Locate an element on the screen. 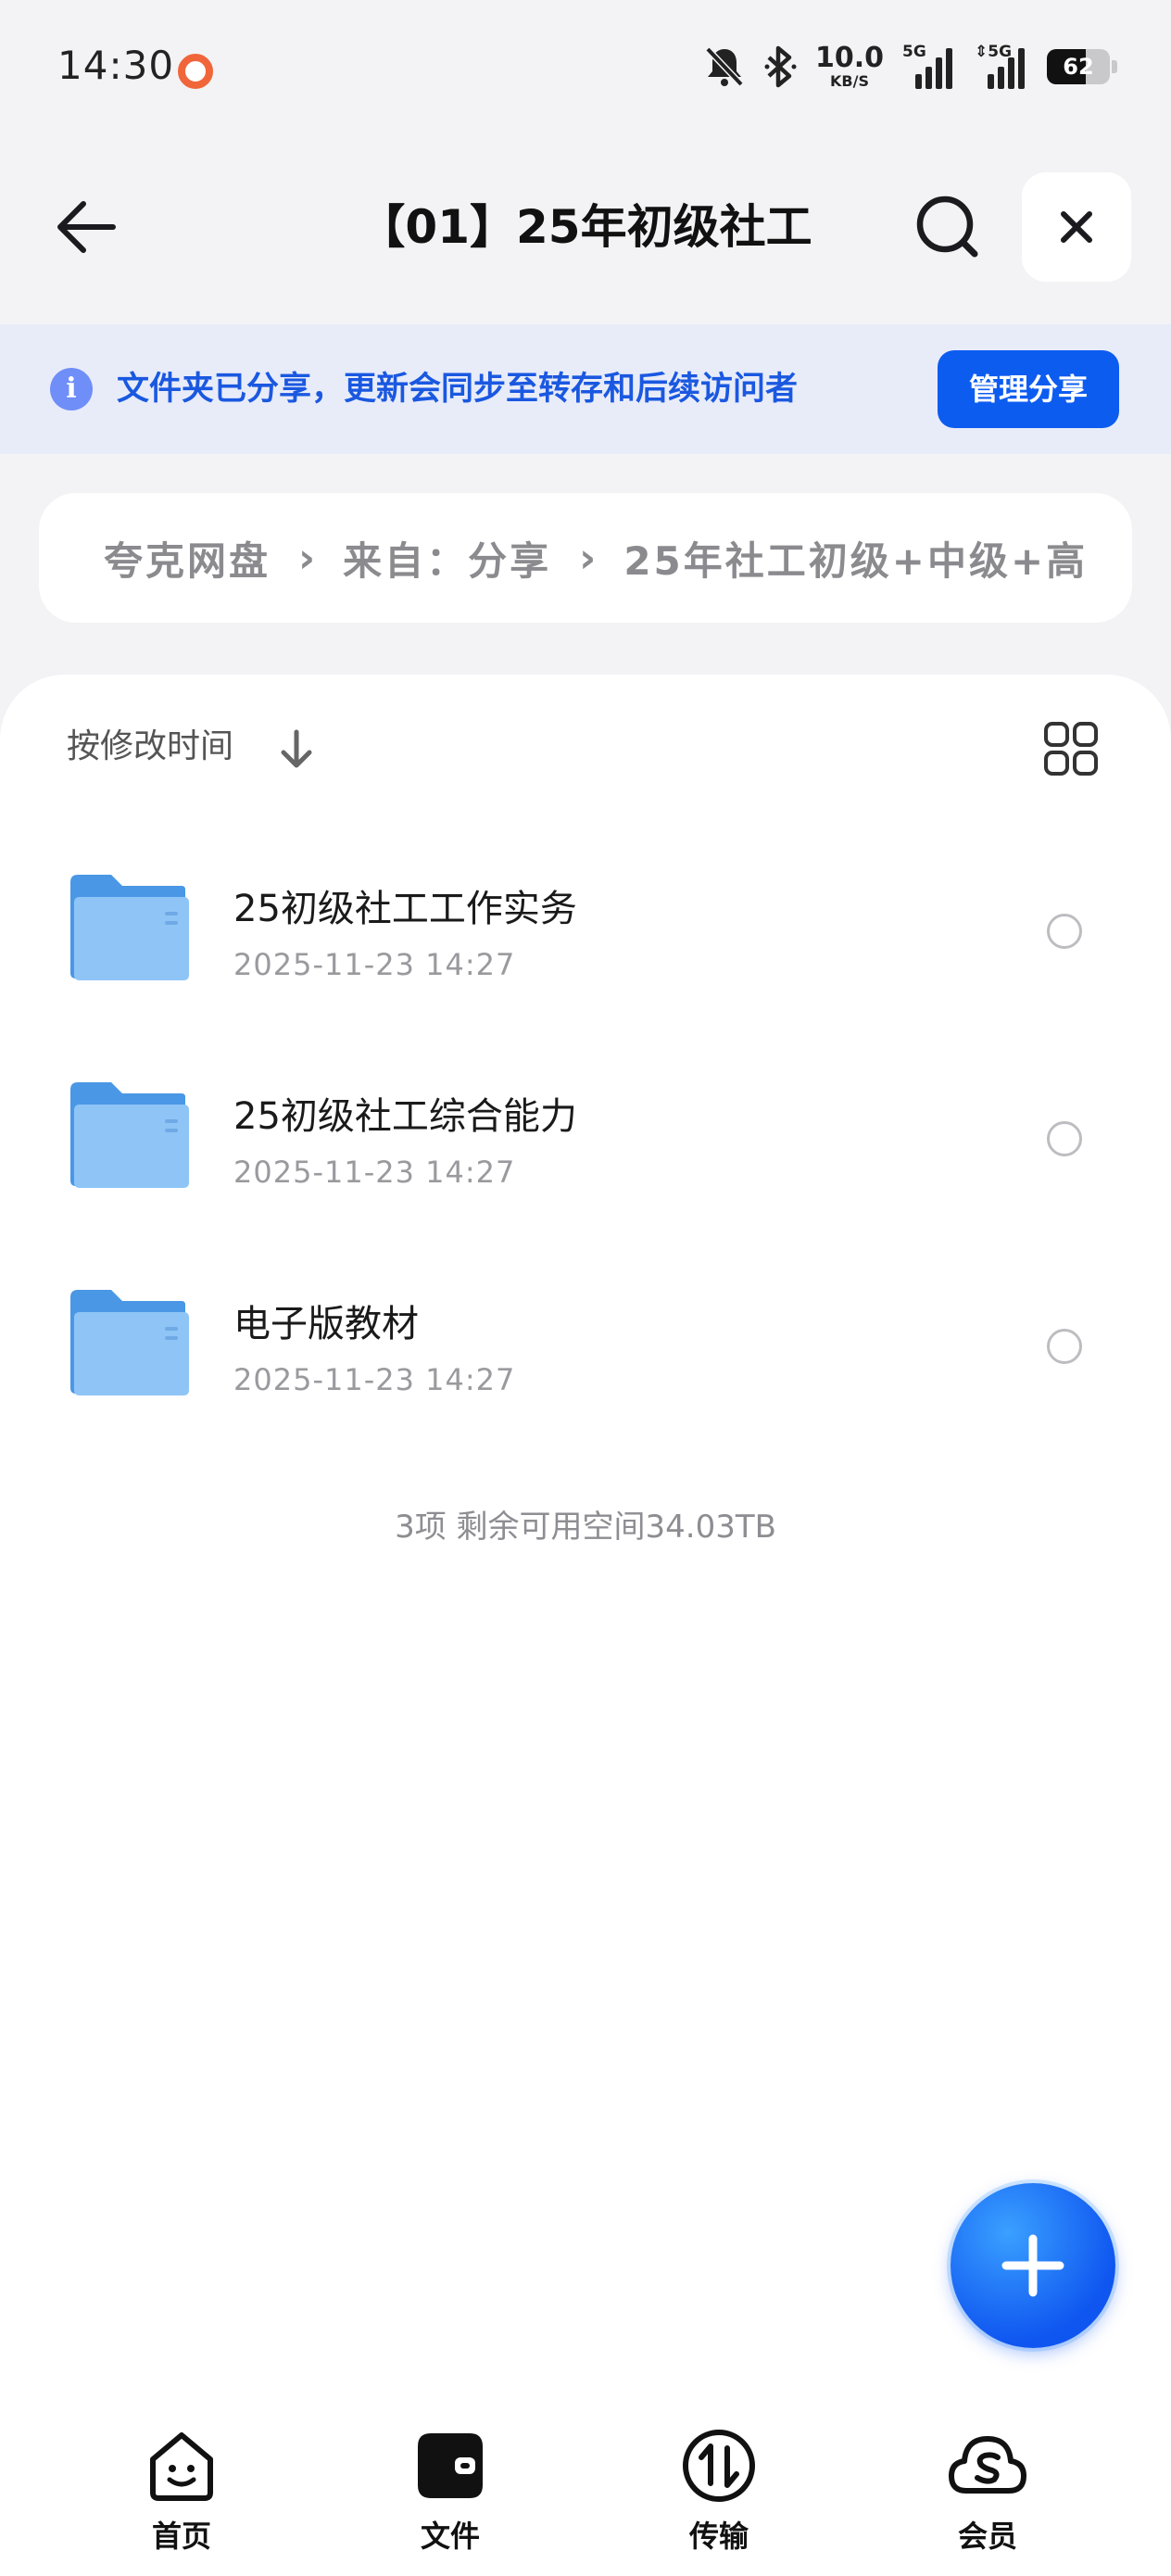  close-button is located at coordinates (1077, 227).